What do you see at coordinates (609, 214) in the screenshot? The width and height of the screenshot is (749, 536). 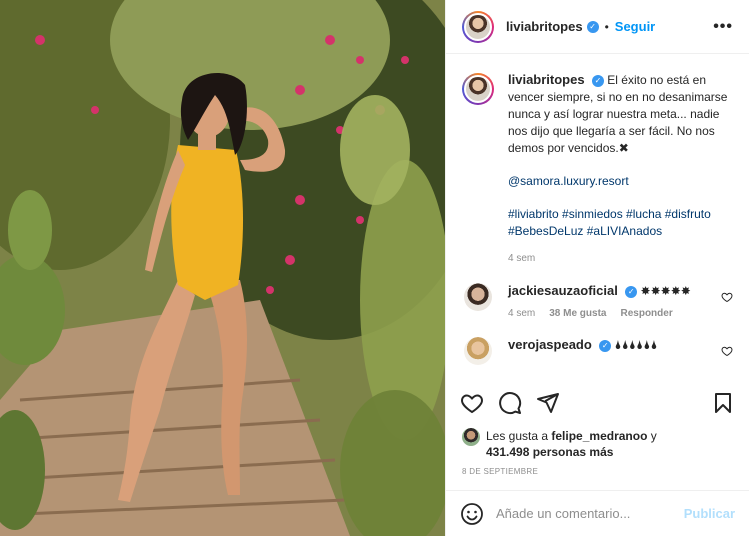 I see `caption-hashtags-line1: #liviabrito #sinmiedos #lucha #disfruto` at bounding box center [609, 214].